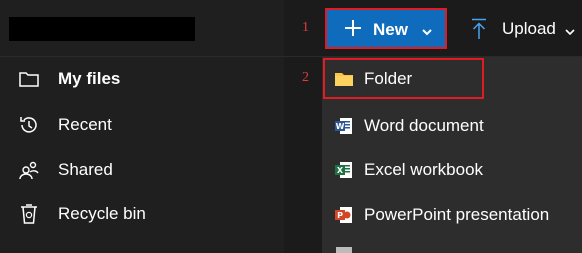 This screenshot has height=253, width=582. I want to click on upload-icon, so click(479, 29).